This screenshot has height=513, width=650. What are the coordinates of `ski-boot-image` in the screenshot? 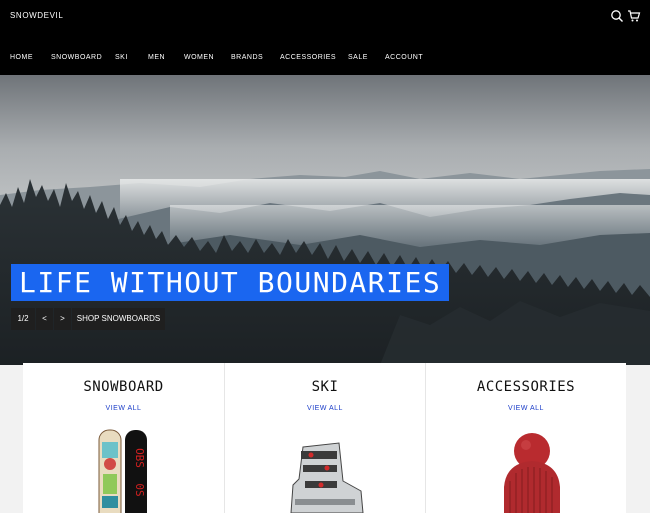 It's located at (327, 477).